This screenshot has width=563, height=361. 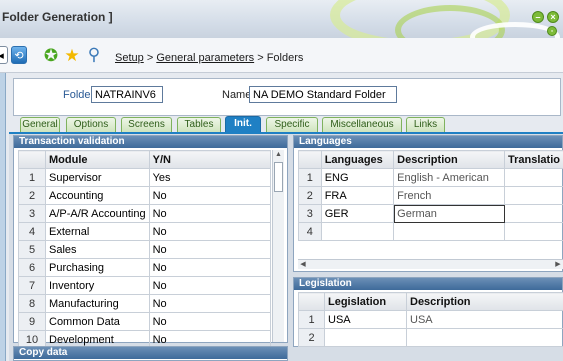 What do you see at coordinates (243, 124) in the screenshot?
I see `tab-init: Init.` at bounding box center [243, 124].